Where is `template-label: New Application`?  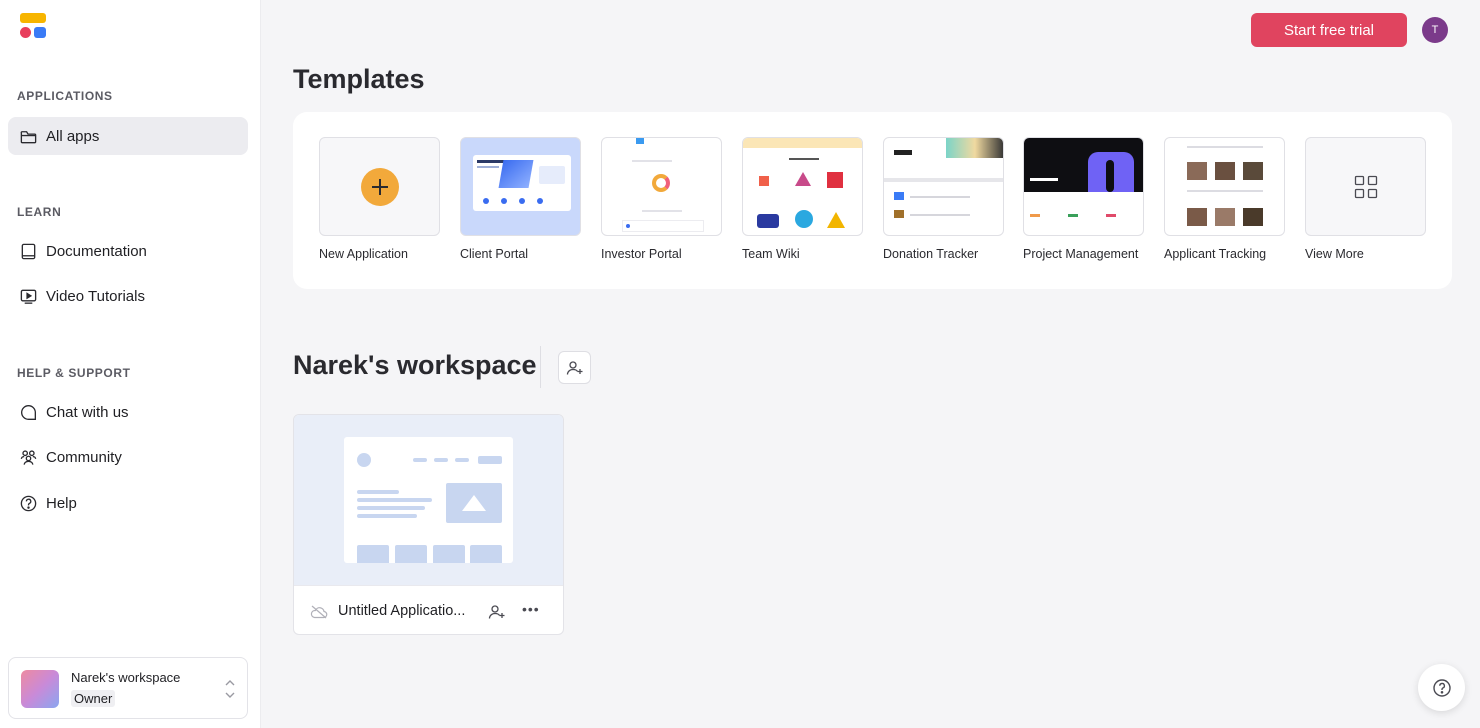
template-label: New Application is located at coordinates (363, 254).